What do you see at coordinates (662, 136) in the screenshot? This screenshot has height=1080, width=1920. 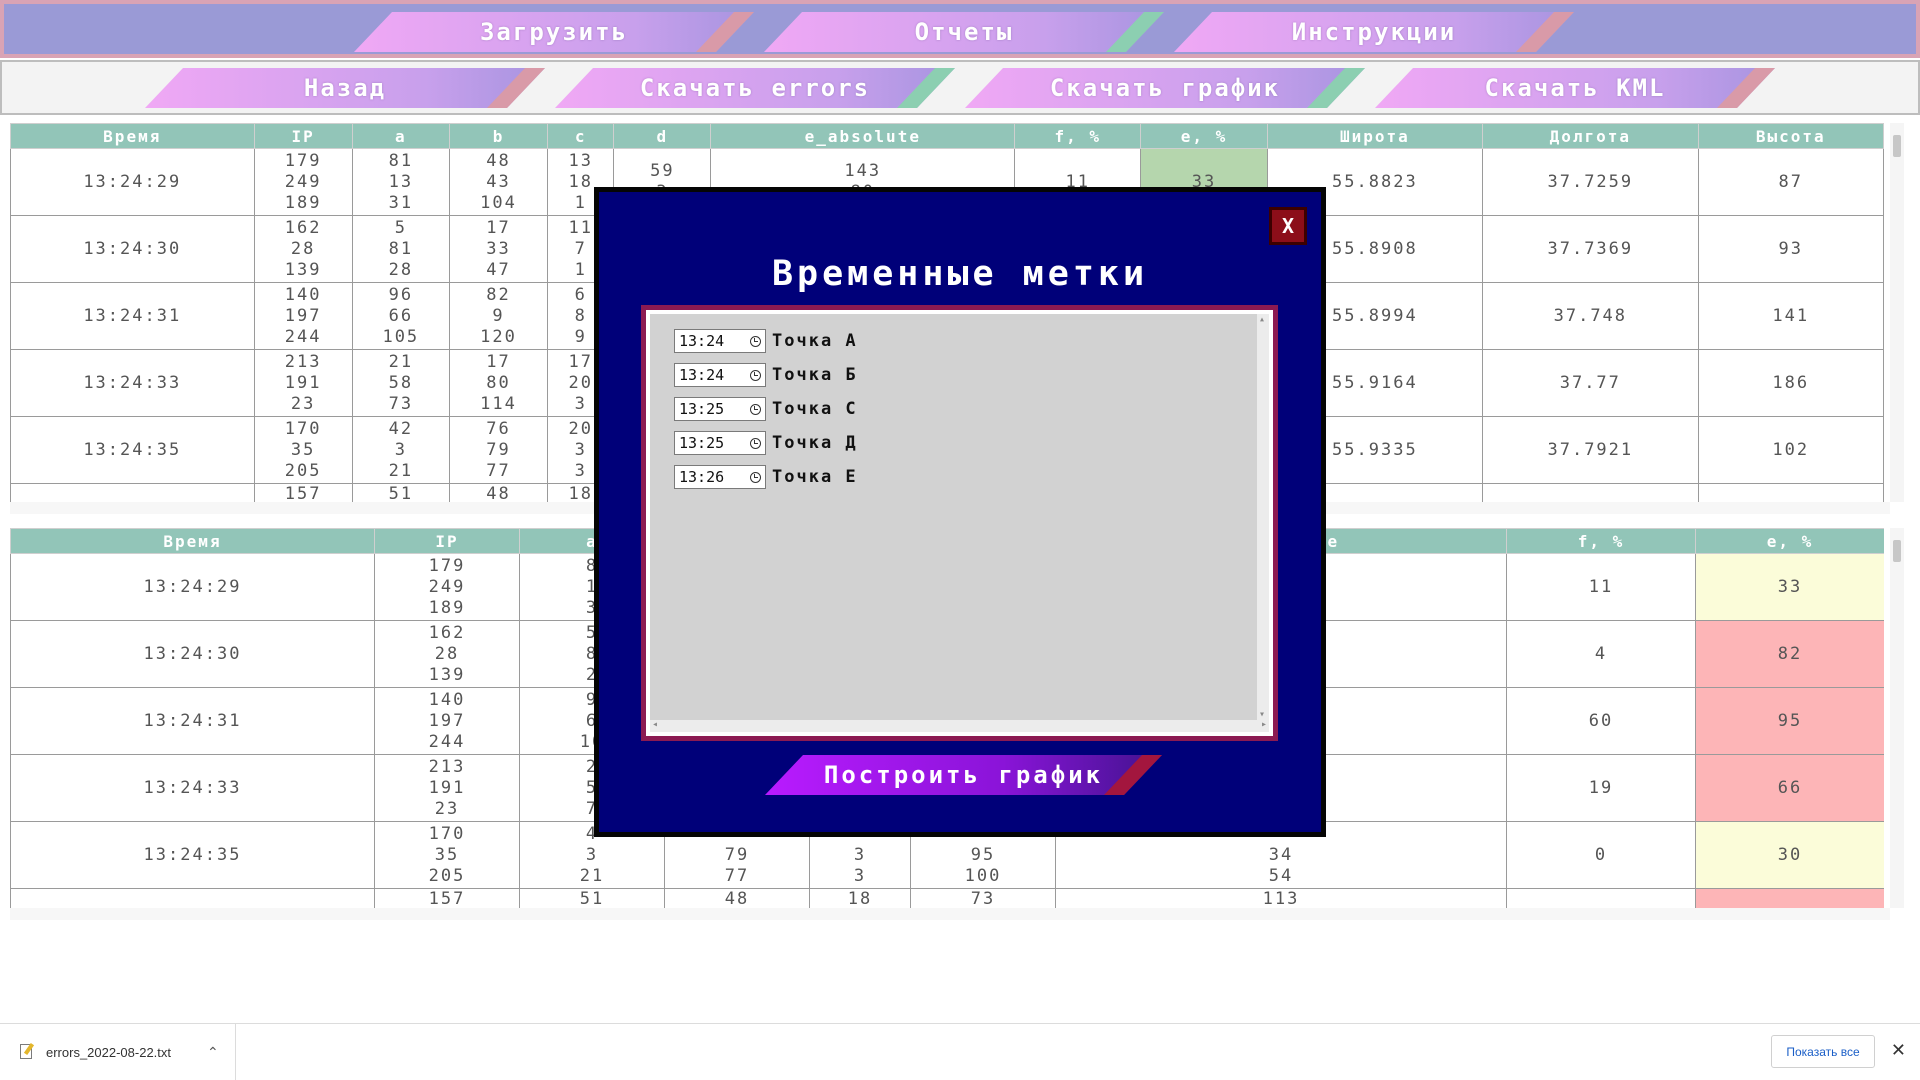 I see `column-header: d` at bounding box center [662, 136].